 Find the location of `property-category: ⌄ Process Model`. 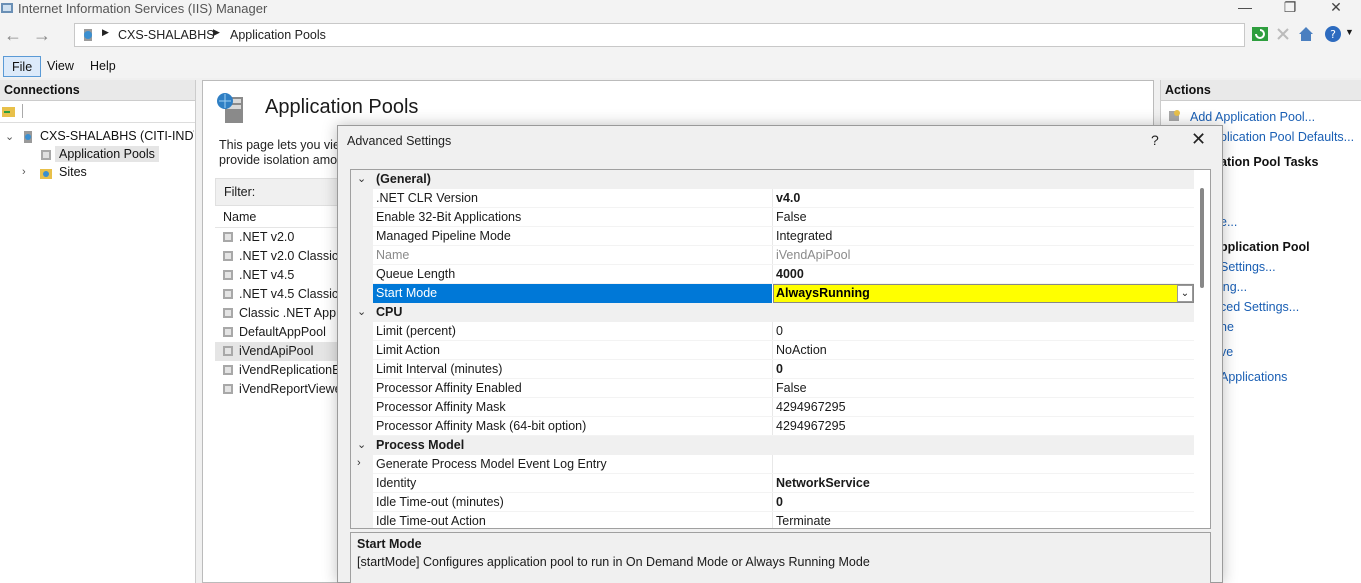

property-category: ⌄ Process Model is located at coordinates (772, 445).